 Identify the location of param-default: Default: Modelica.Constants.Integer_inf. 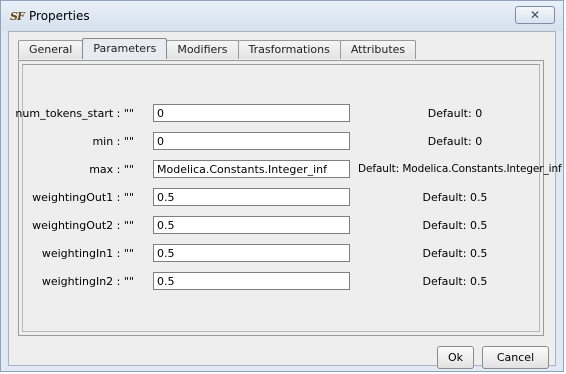
(460, 169).